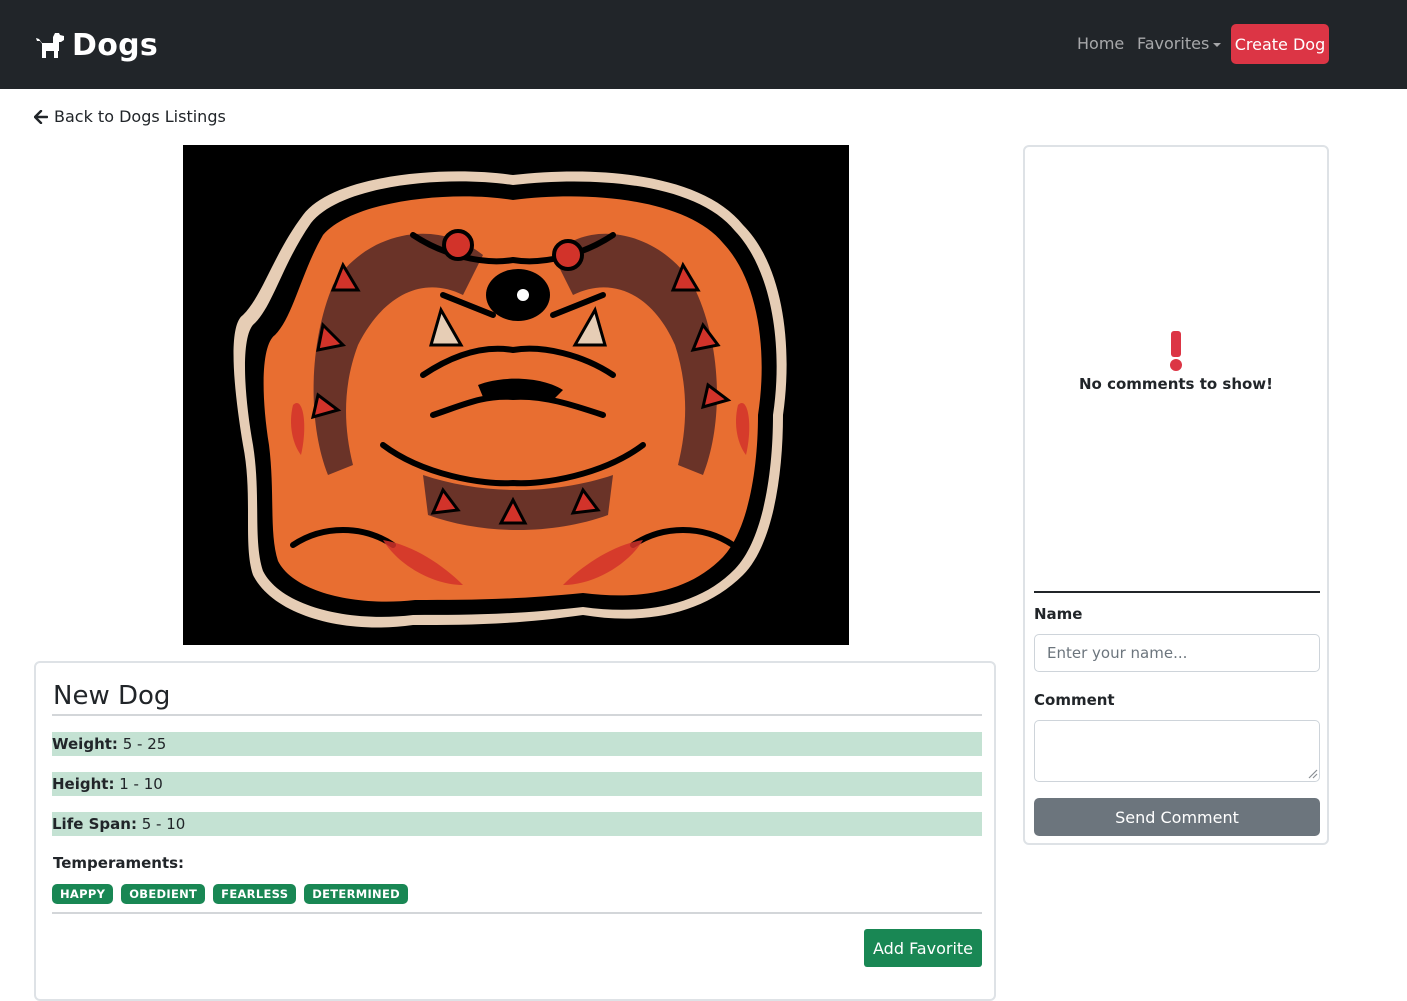 The image size is (1407, 1001). Describe the element at coordinates (112, 696) in the screenshot. I see `dog-name: New Dog` at that location.